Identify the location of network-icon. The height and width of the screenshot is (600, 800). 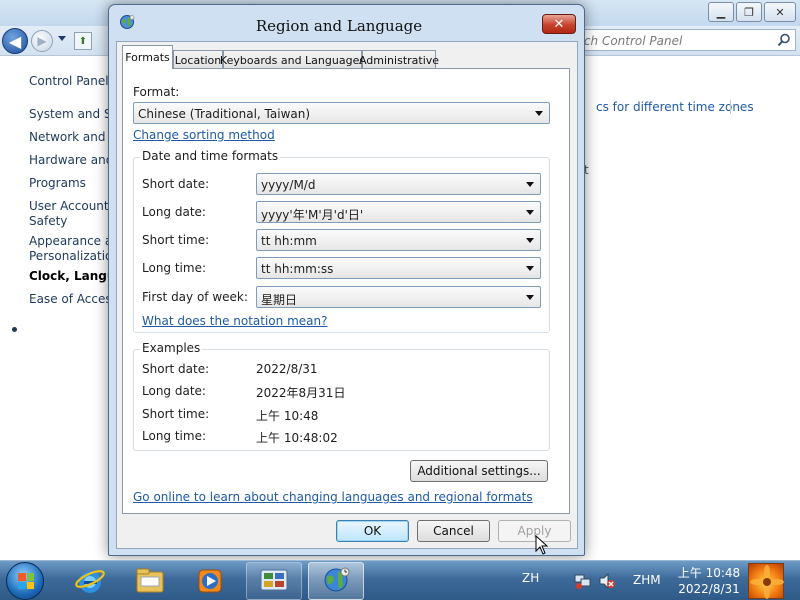
(583, 581).